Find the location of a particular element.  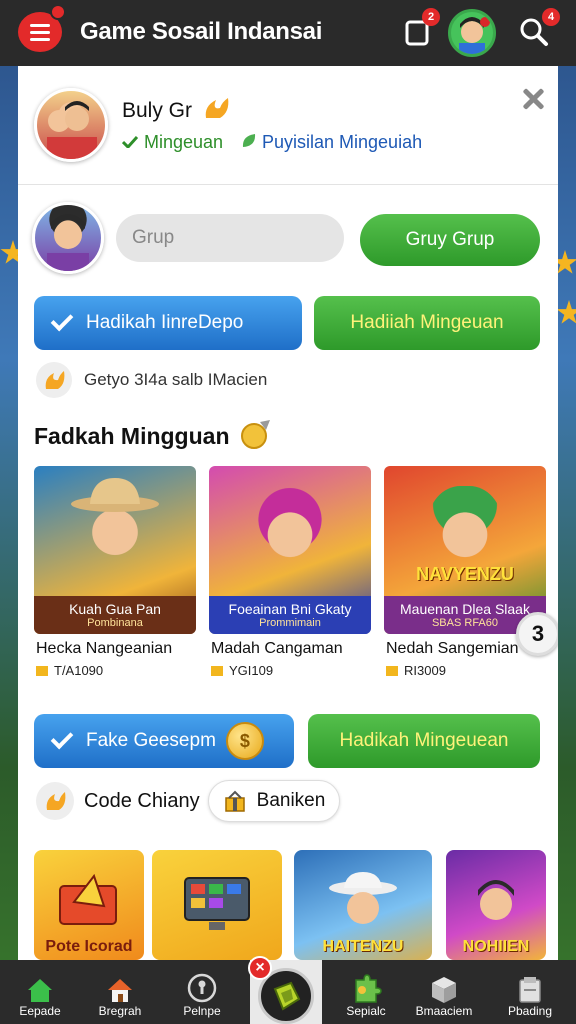

card-value: YGI109 is located at coordinates (242, 670).